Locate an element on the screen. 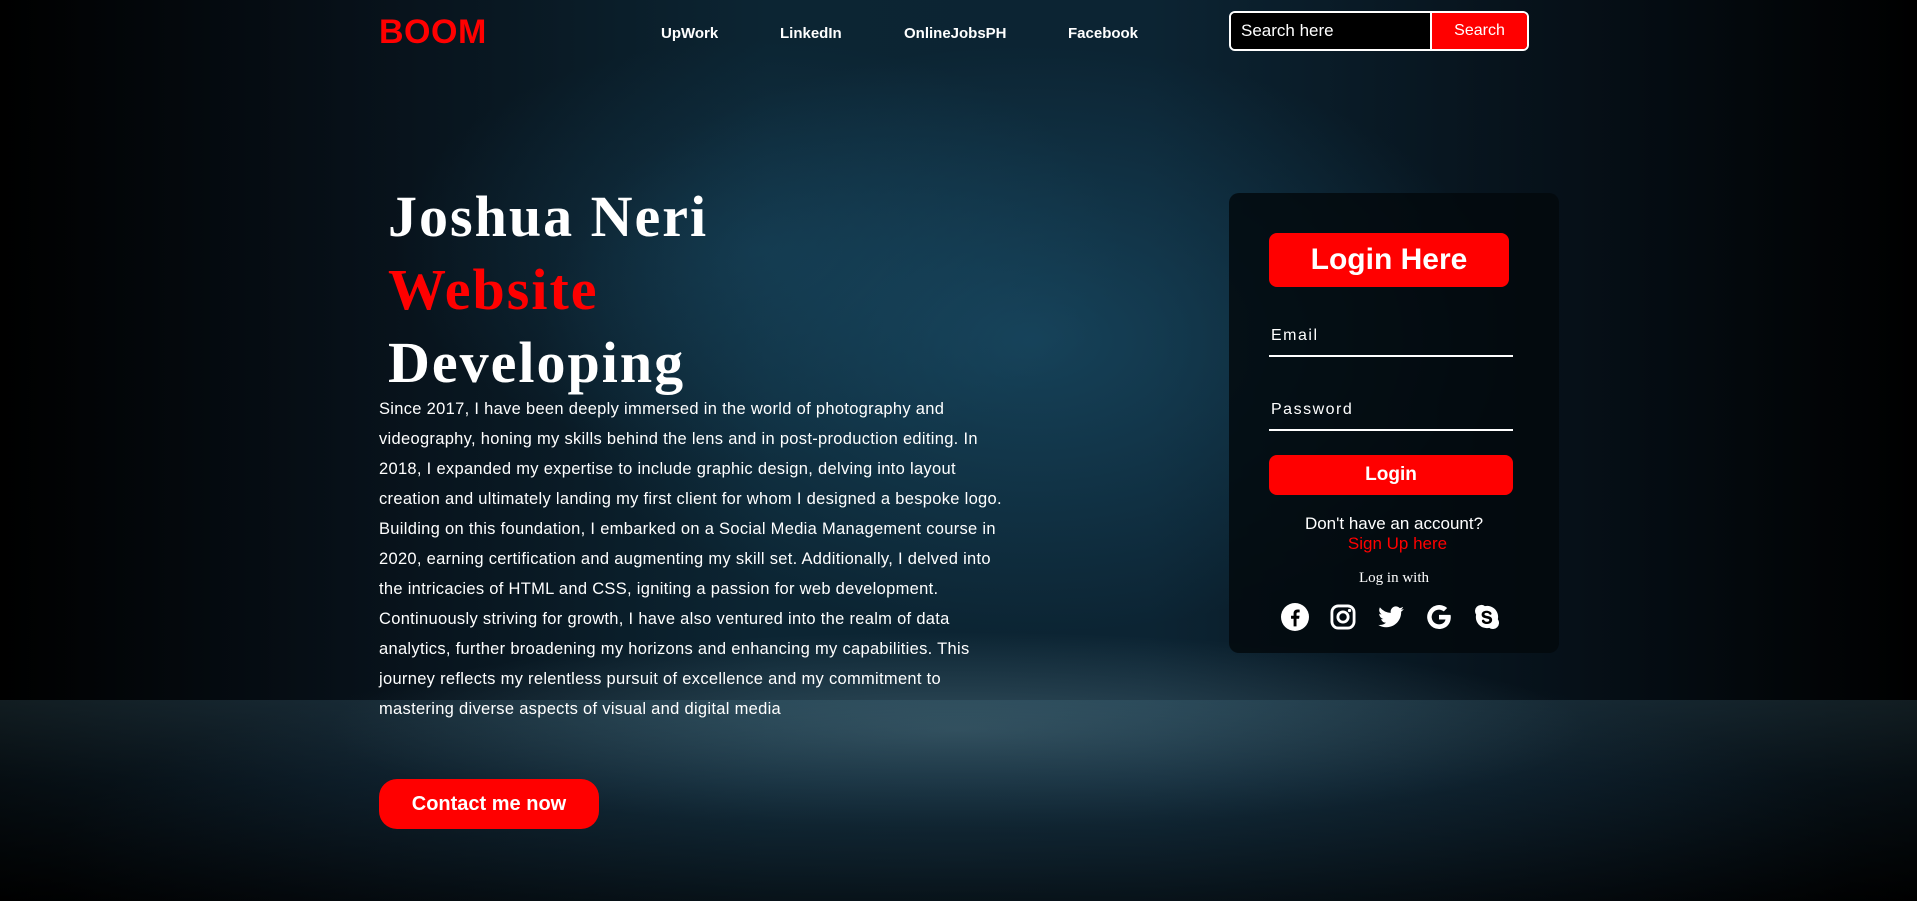 The image size is (1917, 901). google-icon is located at coordinates (1439, 617).